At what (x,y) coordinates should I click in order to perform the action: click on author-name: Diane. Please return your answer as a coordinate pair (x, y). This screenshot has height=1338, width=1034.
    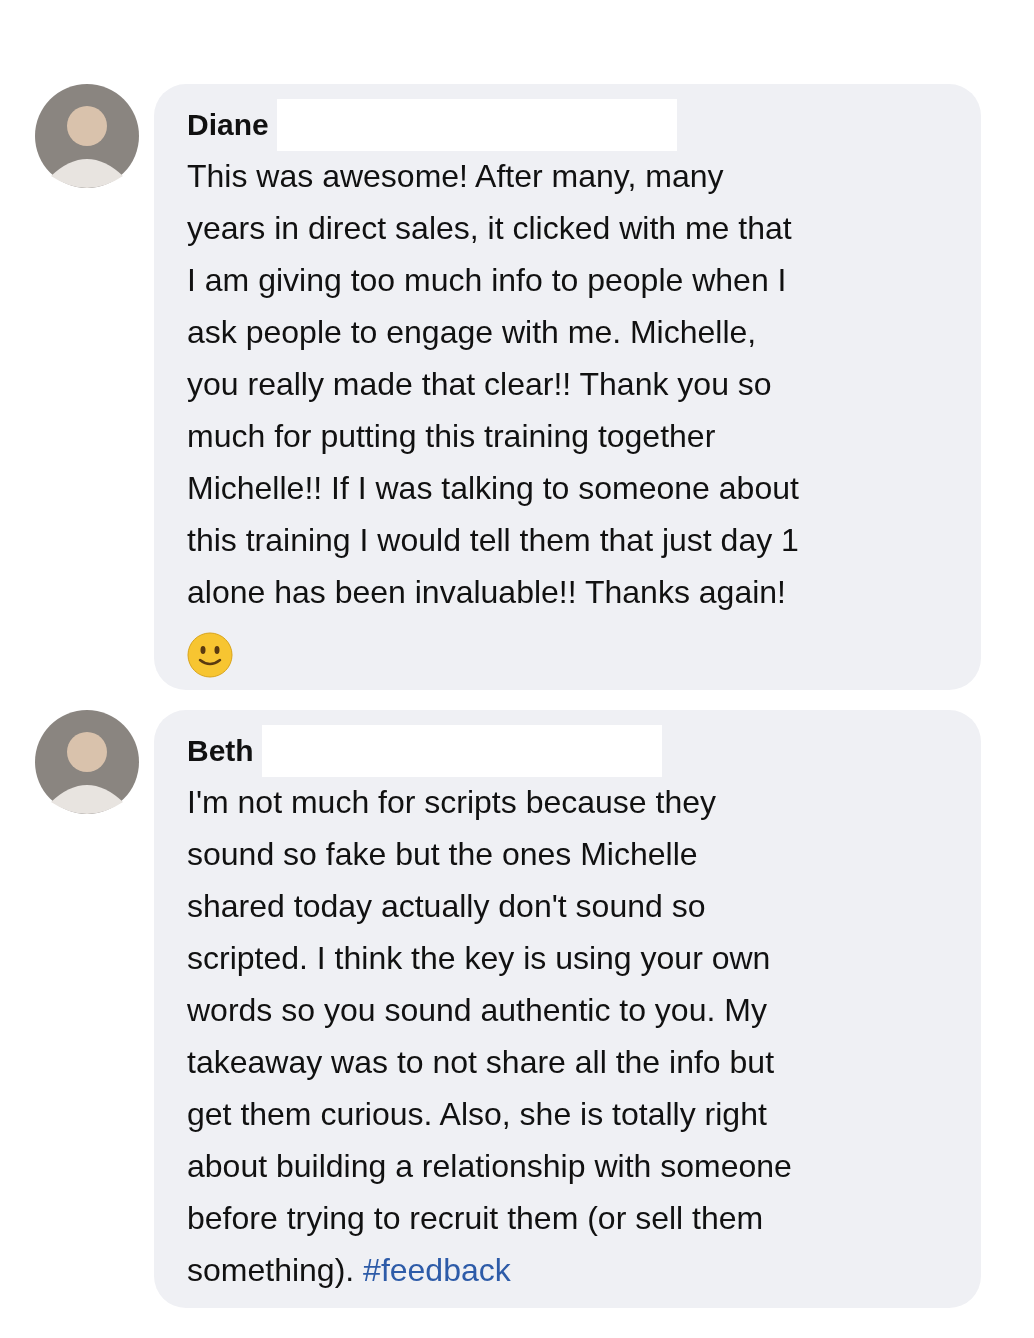
    Looking at the image, I should click on (228, 125).